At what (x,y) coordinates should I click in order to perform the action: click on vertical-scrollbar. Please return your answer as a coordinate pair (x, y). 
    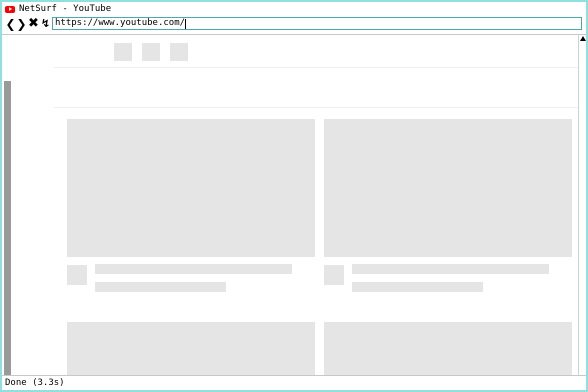
    Looking at the image, I should click on (582, 205).